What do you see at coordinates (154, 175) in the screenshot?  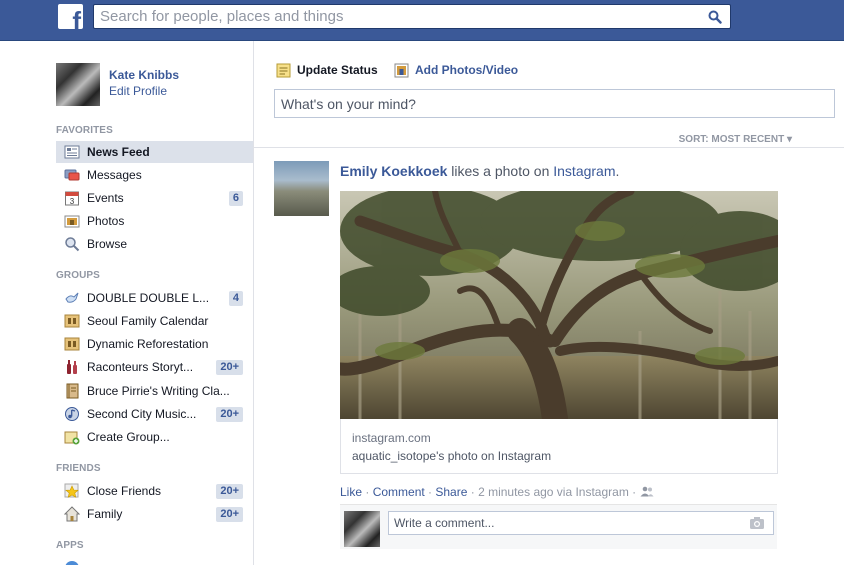 I see `sidebar-item-messages: Messages` at bounding box center [154, 175].